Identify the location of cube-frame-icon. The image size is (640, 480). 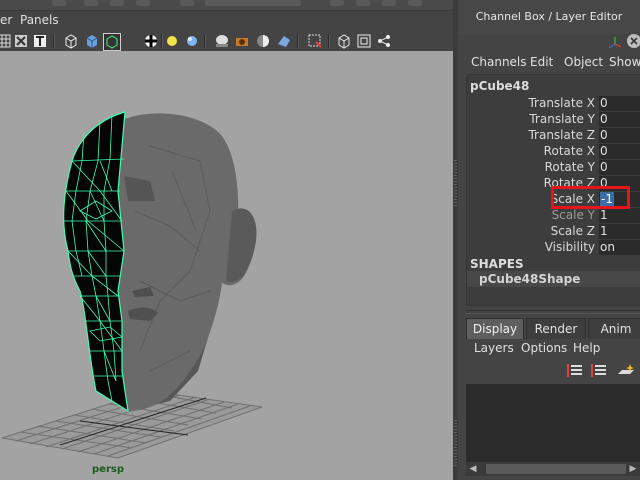
(344, 41).